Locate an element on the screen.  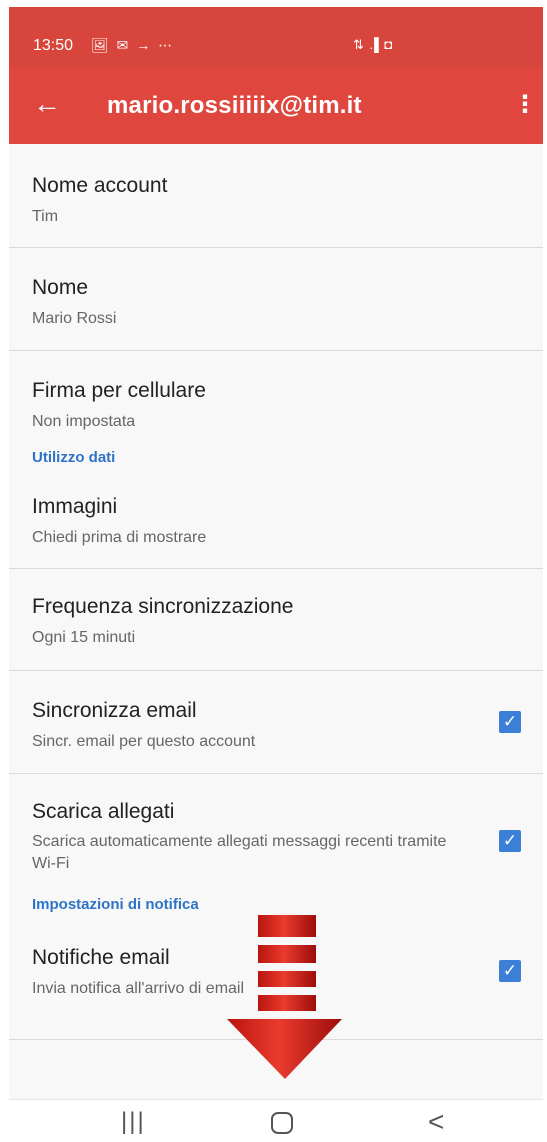
setting-title: Nome account is located at coordinates (100, 185).